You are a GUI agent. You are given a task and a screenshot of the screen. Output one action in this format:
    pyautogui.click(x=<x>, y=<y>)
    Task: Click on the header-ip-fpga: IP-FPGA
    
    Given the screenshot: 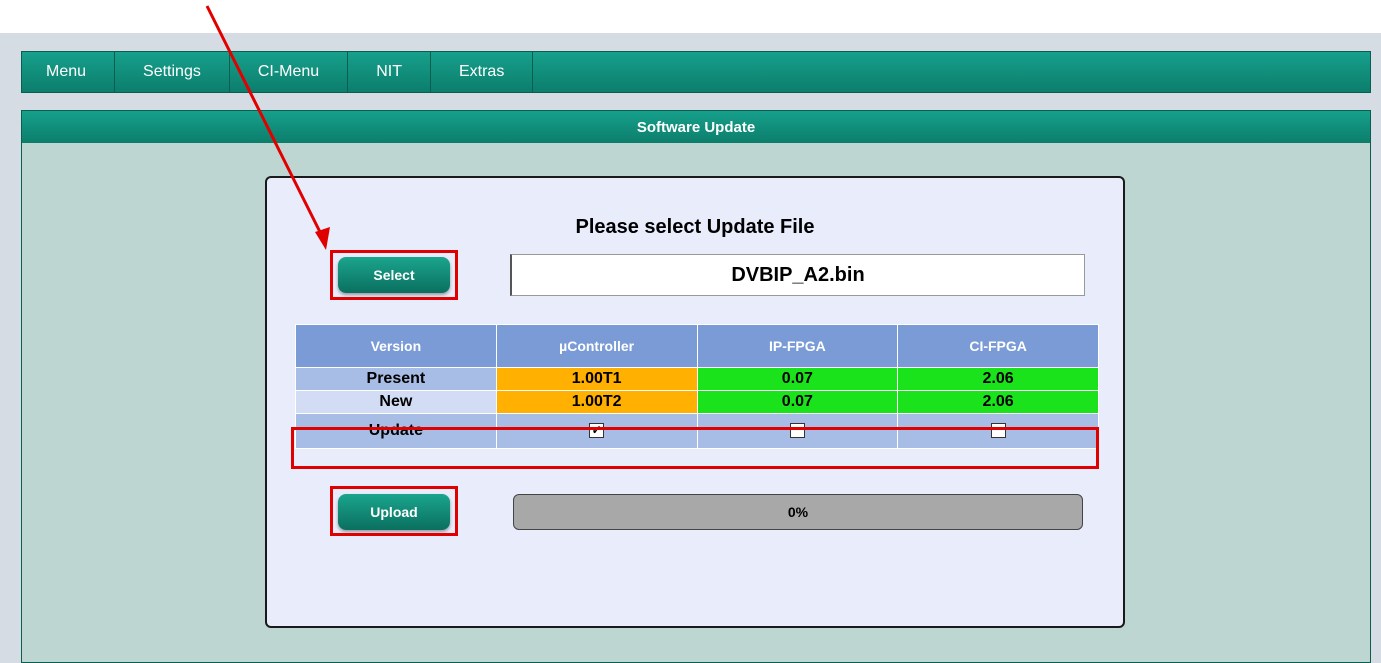 What is the action you would take?
    pyautogui.click(x=797, y=346)
    